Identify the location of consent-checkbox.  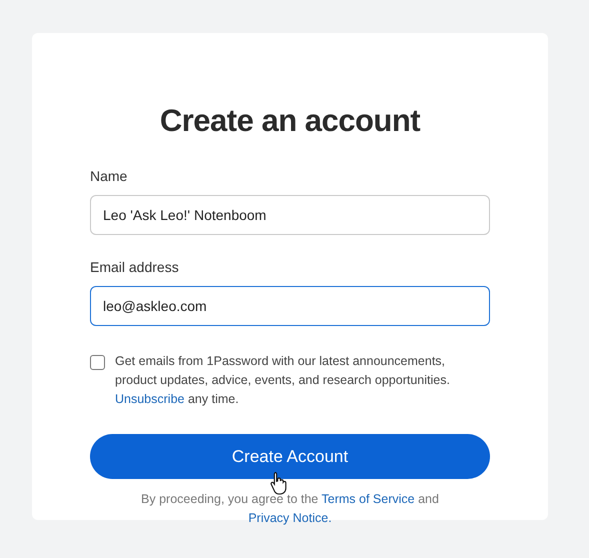
(97, 362).